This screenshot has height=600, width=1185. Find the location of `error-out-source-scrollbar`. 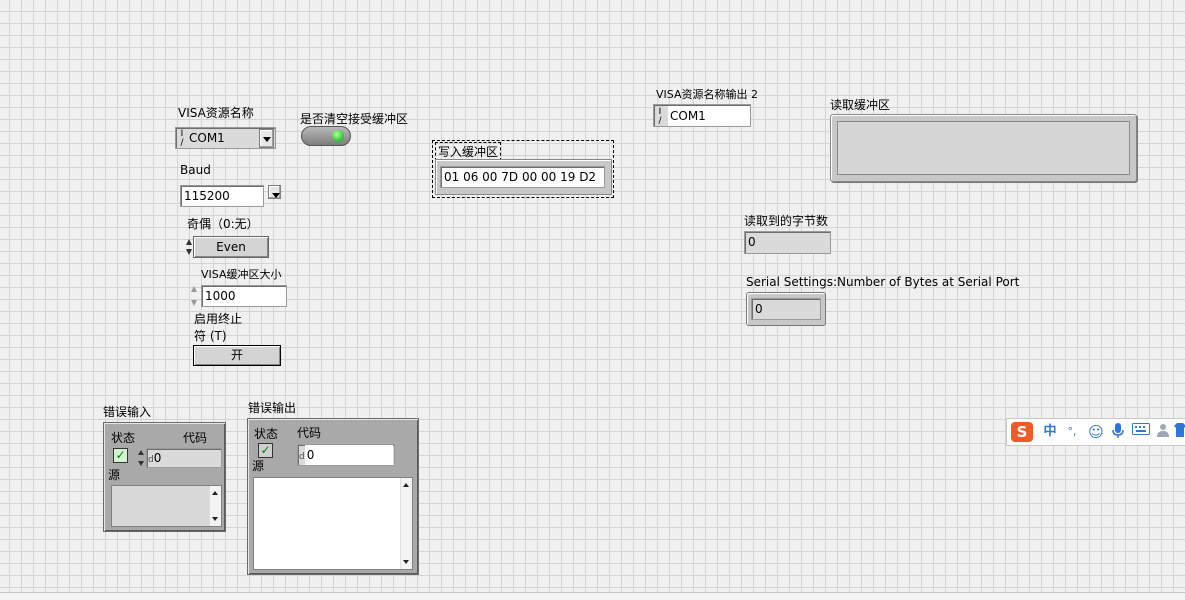

error-out-source-scrollbar is located at coordinates (406, 523).